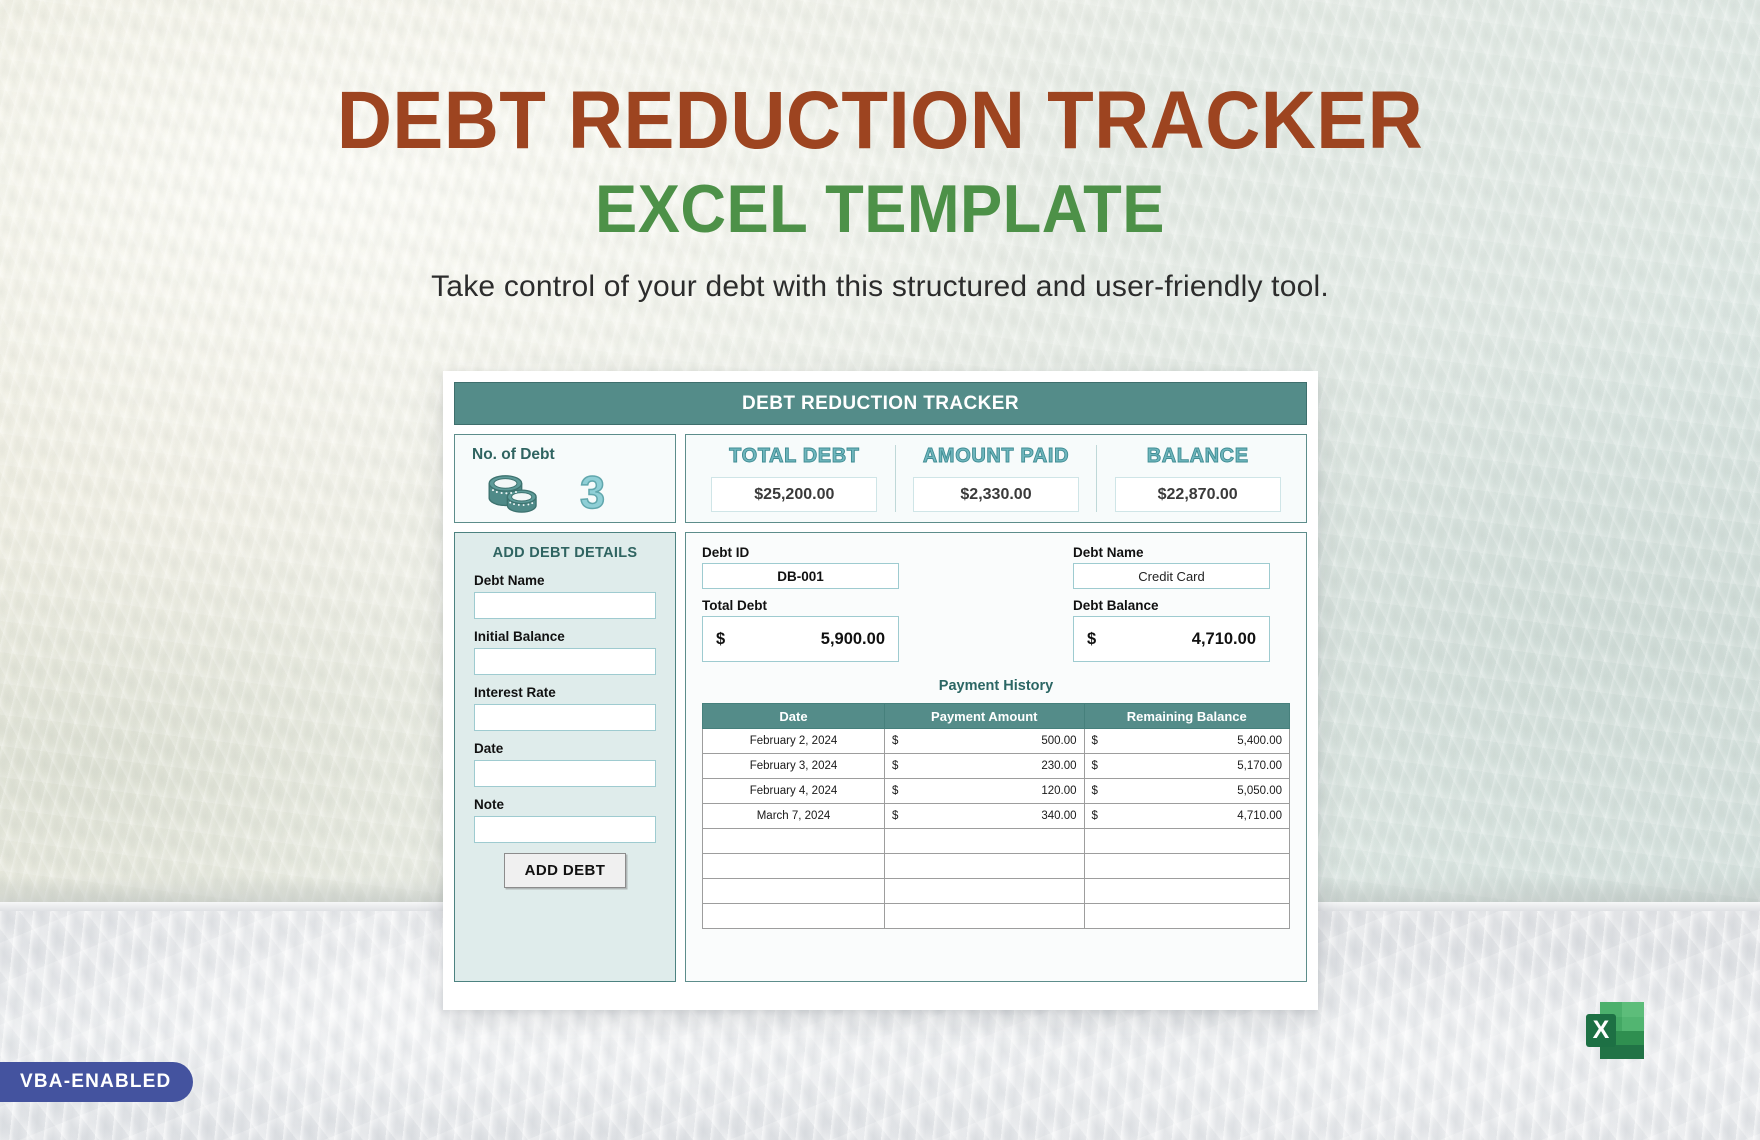 This screenshot has width=1760, height=1140. Describe the element at coordinates (1187, 816) in the screenshot. I see `cell-remaining-balance: $4,710.00` at that location.